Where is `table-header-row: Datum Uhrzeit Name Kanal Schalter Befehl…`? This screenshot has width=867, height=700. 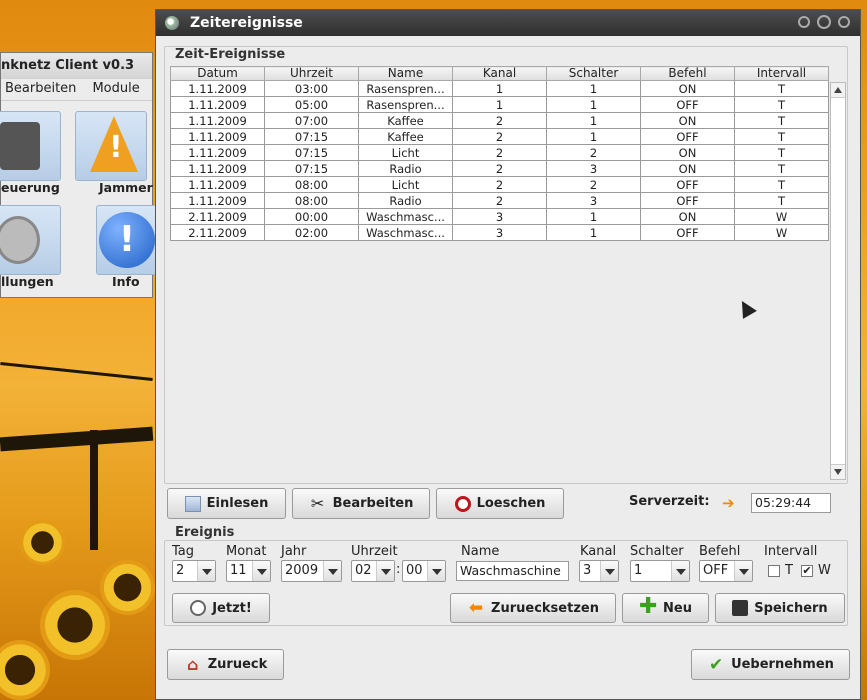 table-header-row: Datum Uhrzeit Name Kanal Schalter Befehl… is located at coordinates (499, 73).